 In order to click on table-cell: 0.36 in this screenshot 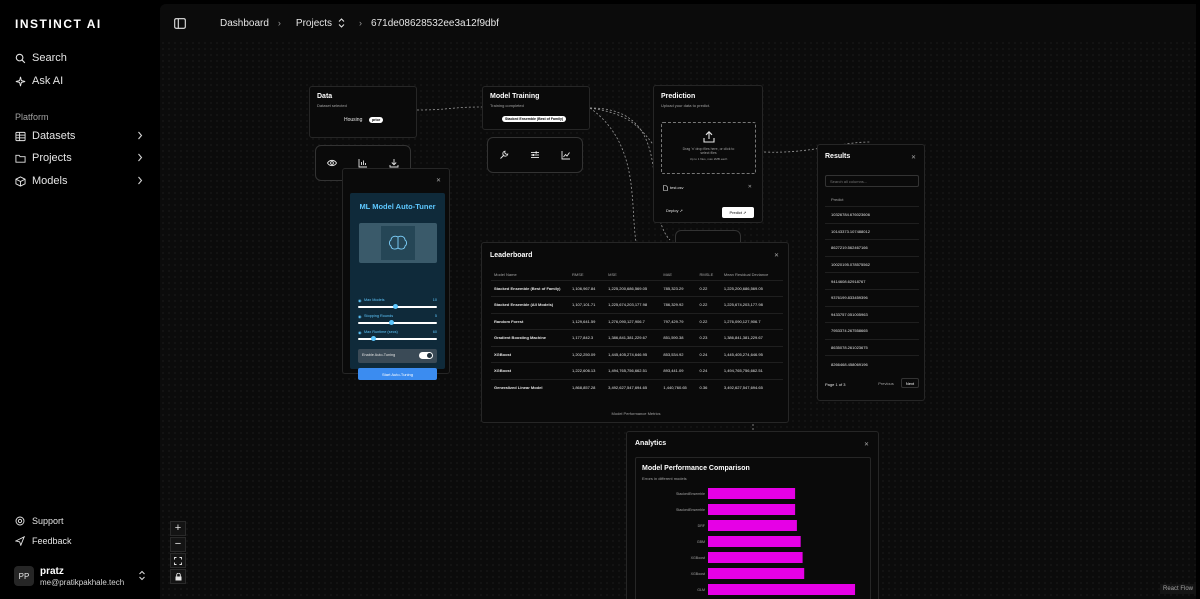, I will do `click(708, 387)`.